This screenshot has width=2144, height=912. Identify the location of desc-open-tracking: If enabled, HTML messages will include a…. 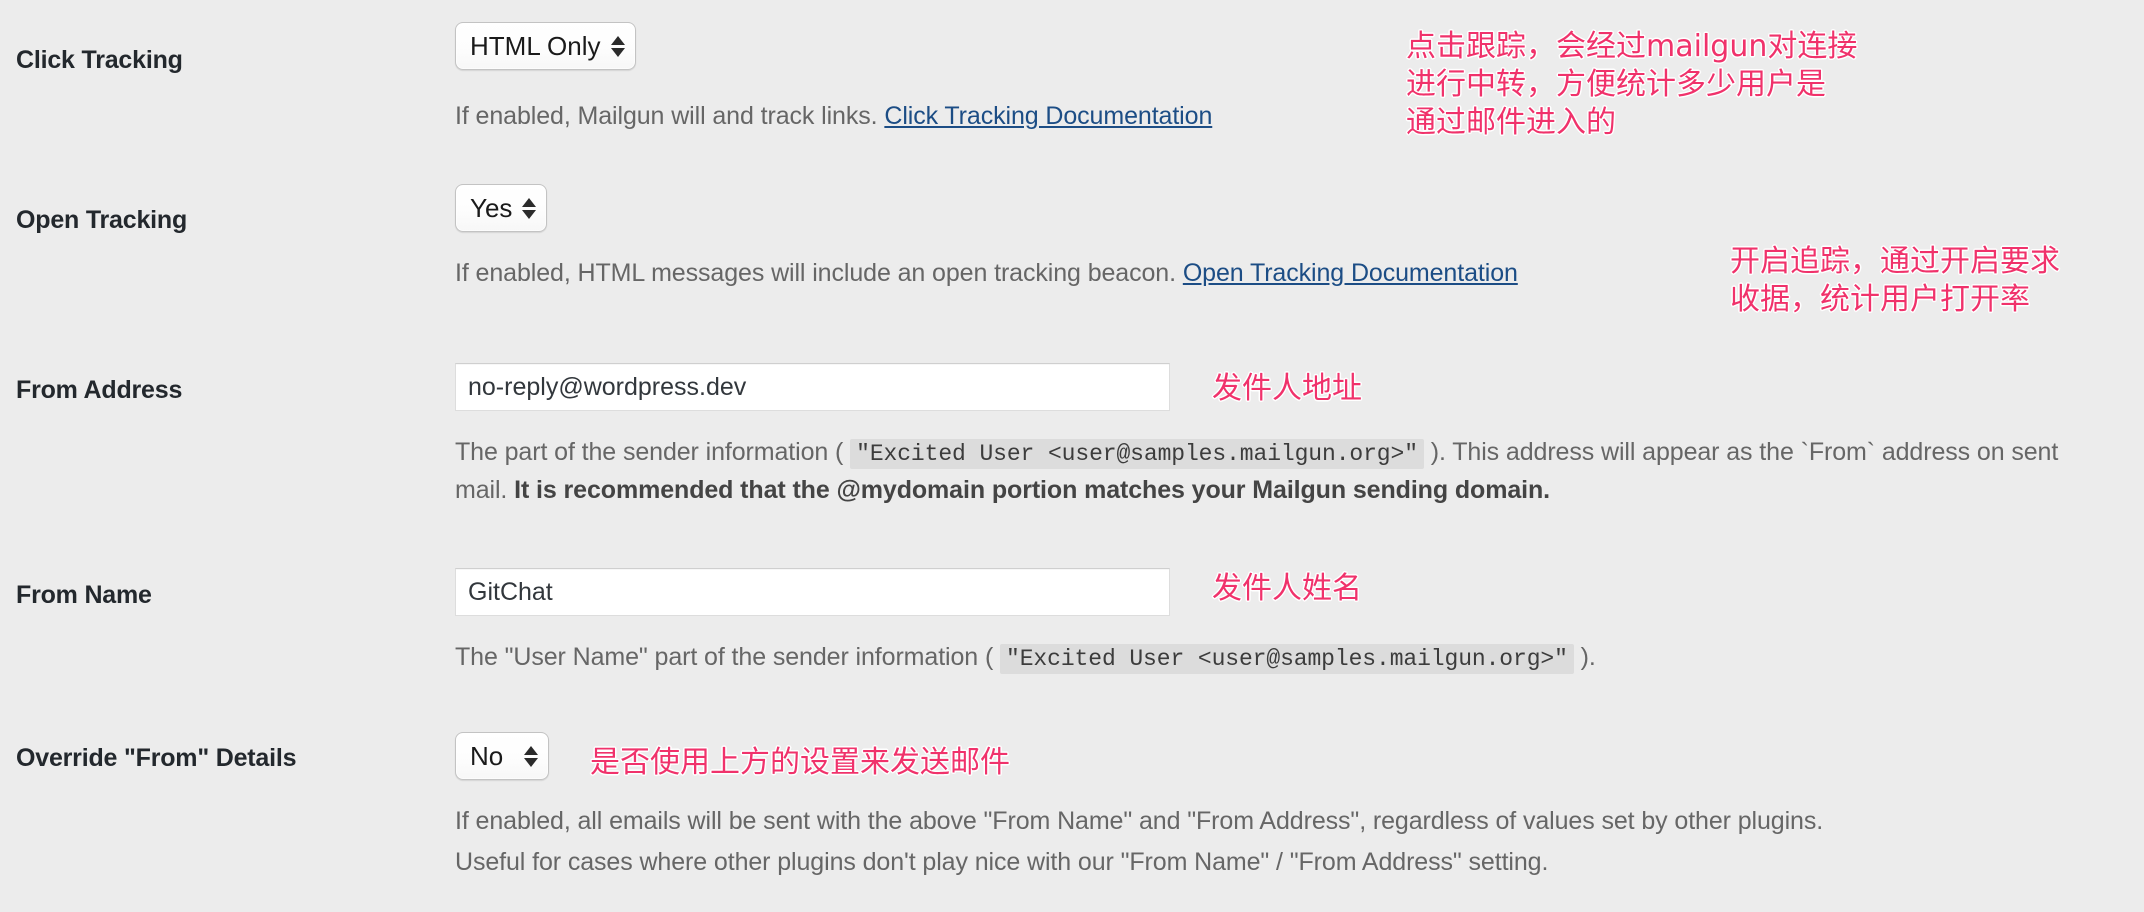
(1205, 273).